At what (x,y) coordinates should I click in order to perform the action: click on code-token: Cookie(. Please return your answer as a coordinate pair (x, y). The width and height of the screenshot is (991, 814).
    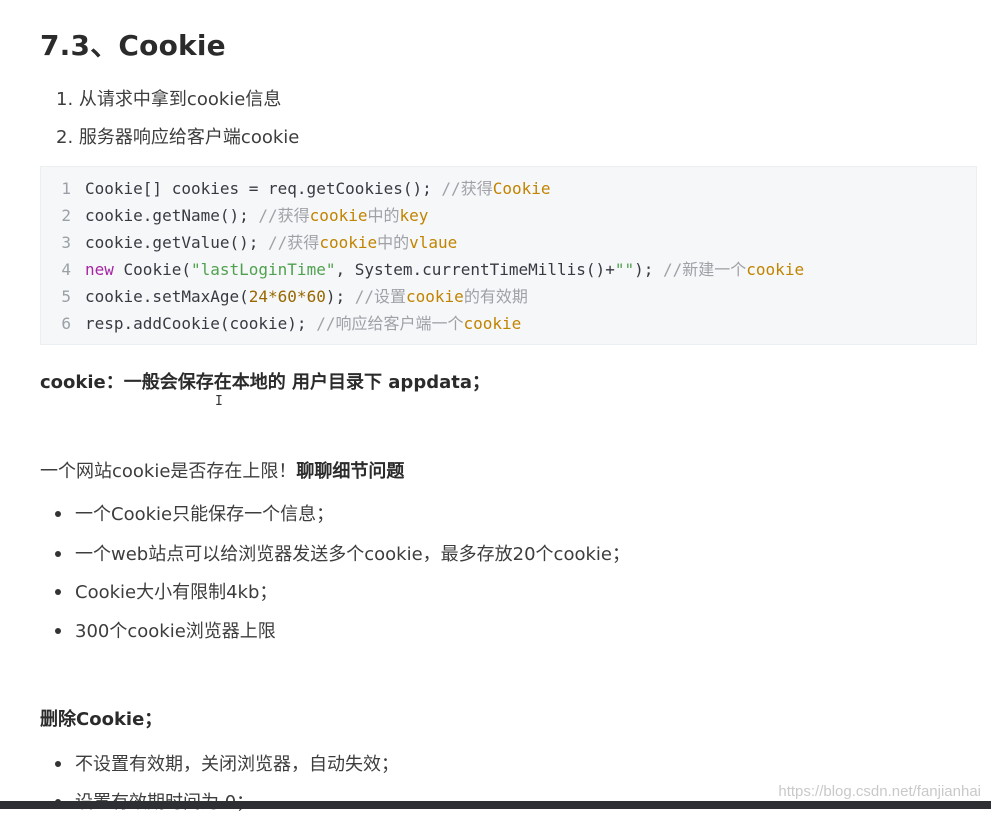
    Looking at the image, I should click on (152, 269).